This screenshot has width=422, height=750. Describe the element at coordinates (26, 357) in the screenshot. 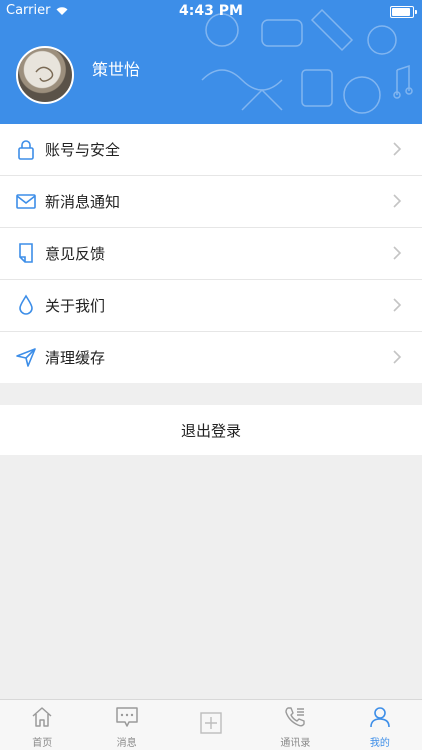

I see `paper-plane-icon` at that location.